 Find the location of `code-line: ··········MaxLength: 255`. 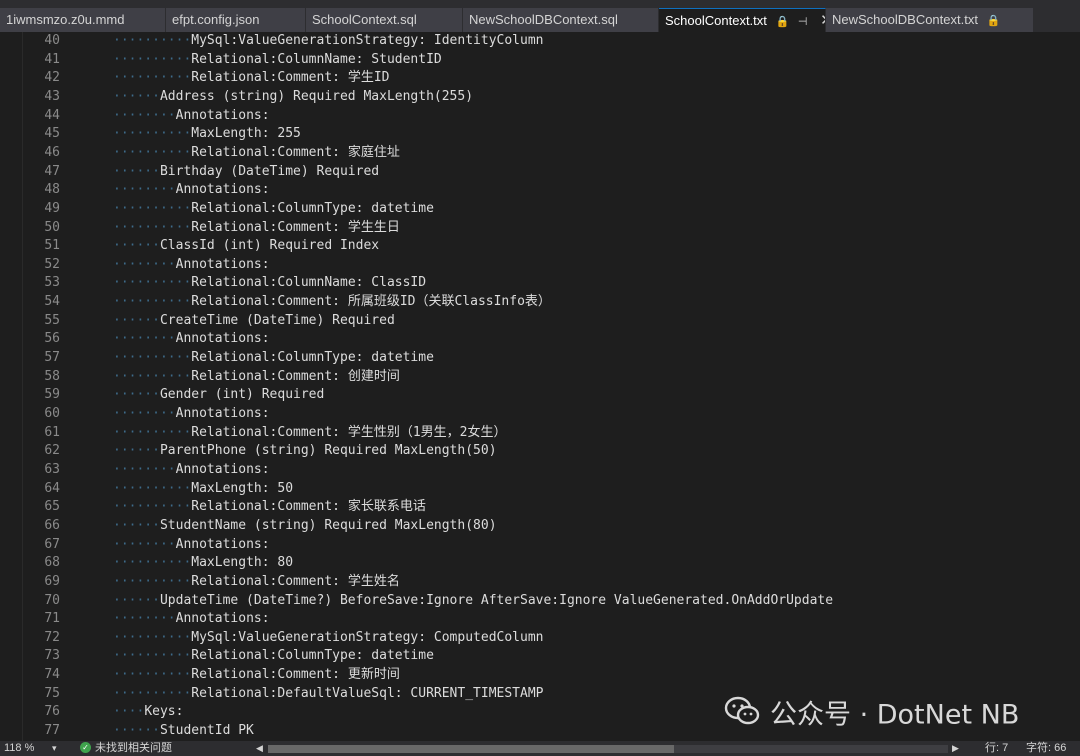

code-line: ··········MaxLength: 255 is located at coordinates (207, 134).